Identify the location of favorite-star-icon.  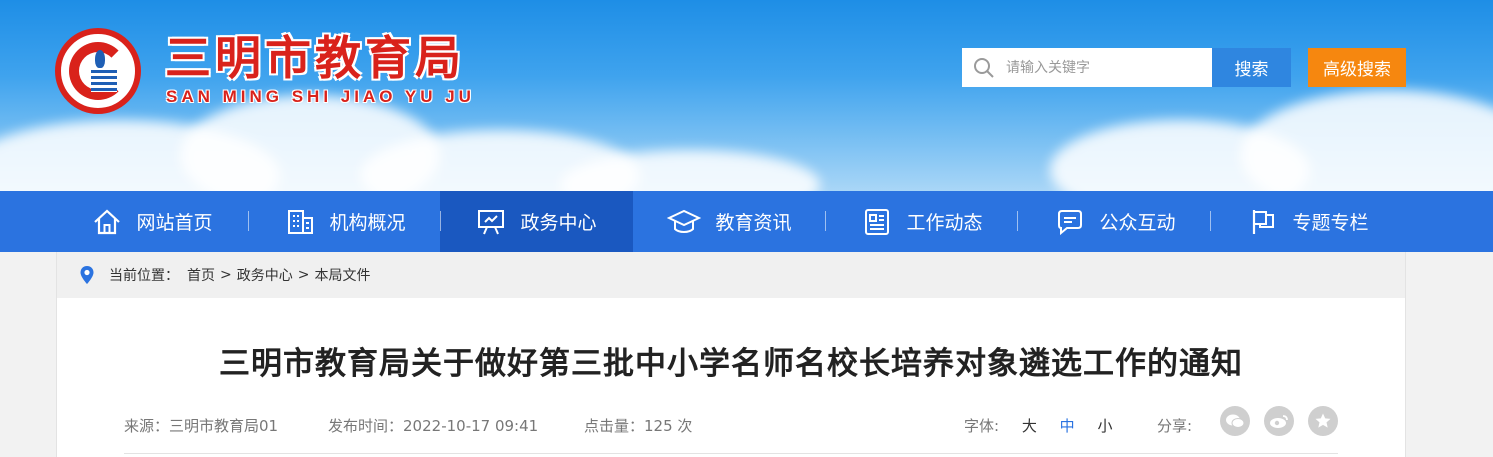
(1323, 421).